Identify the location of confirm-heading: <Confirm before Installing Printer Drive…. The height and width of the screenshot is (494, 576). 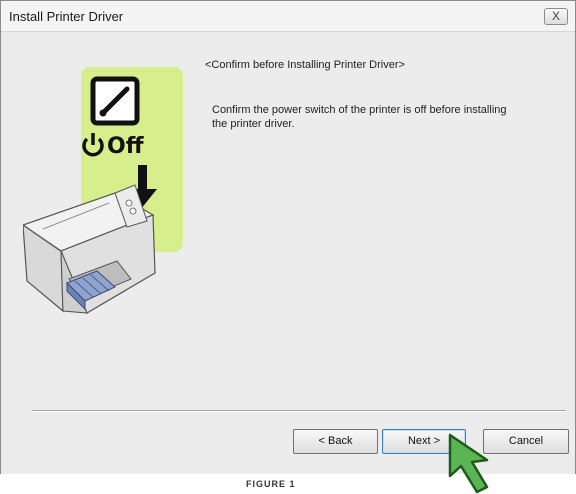
(305, 65).